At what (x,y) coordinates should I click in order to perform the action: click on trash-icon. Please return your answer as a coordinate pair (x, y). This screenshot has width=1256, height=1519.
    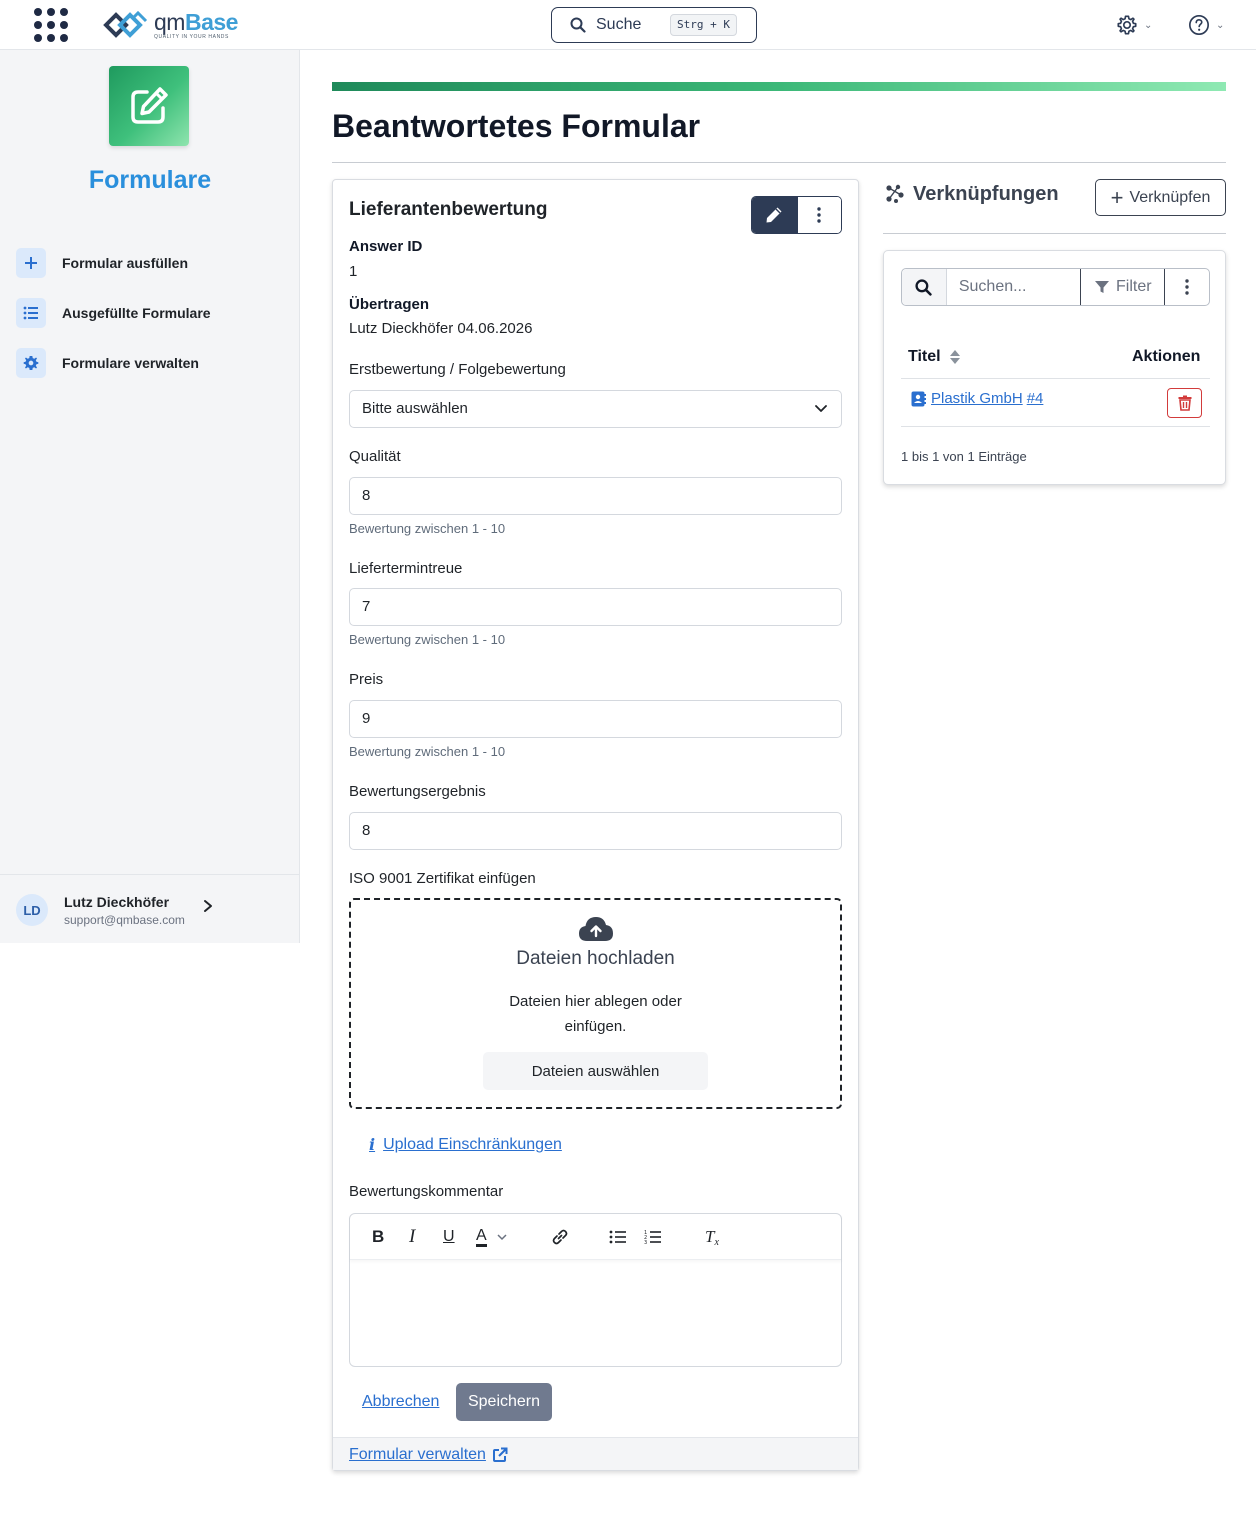
    Looking at the image, I should click on (1184, 403).